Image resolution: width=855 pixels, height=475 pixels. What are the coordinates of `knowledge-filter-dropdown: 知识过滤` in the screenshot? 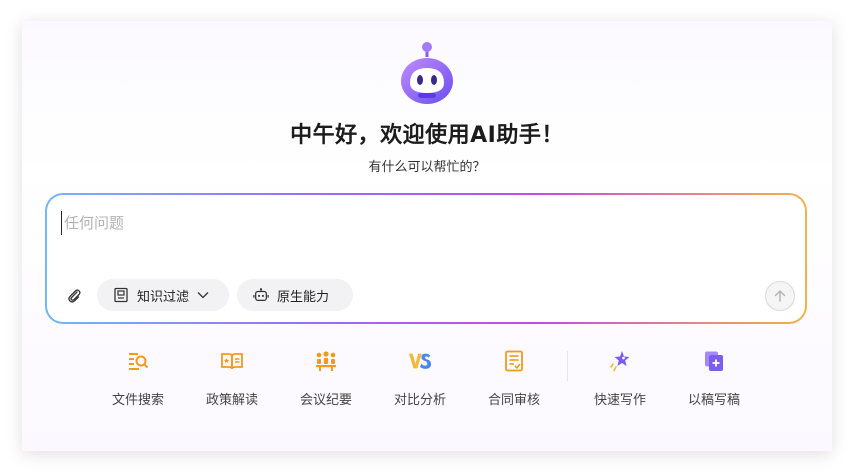 It's located at (163, 295).